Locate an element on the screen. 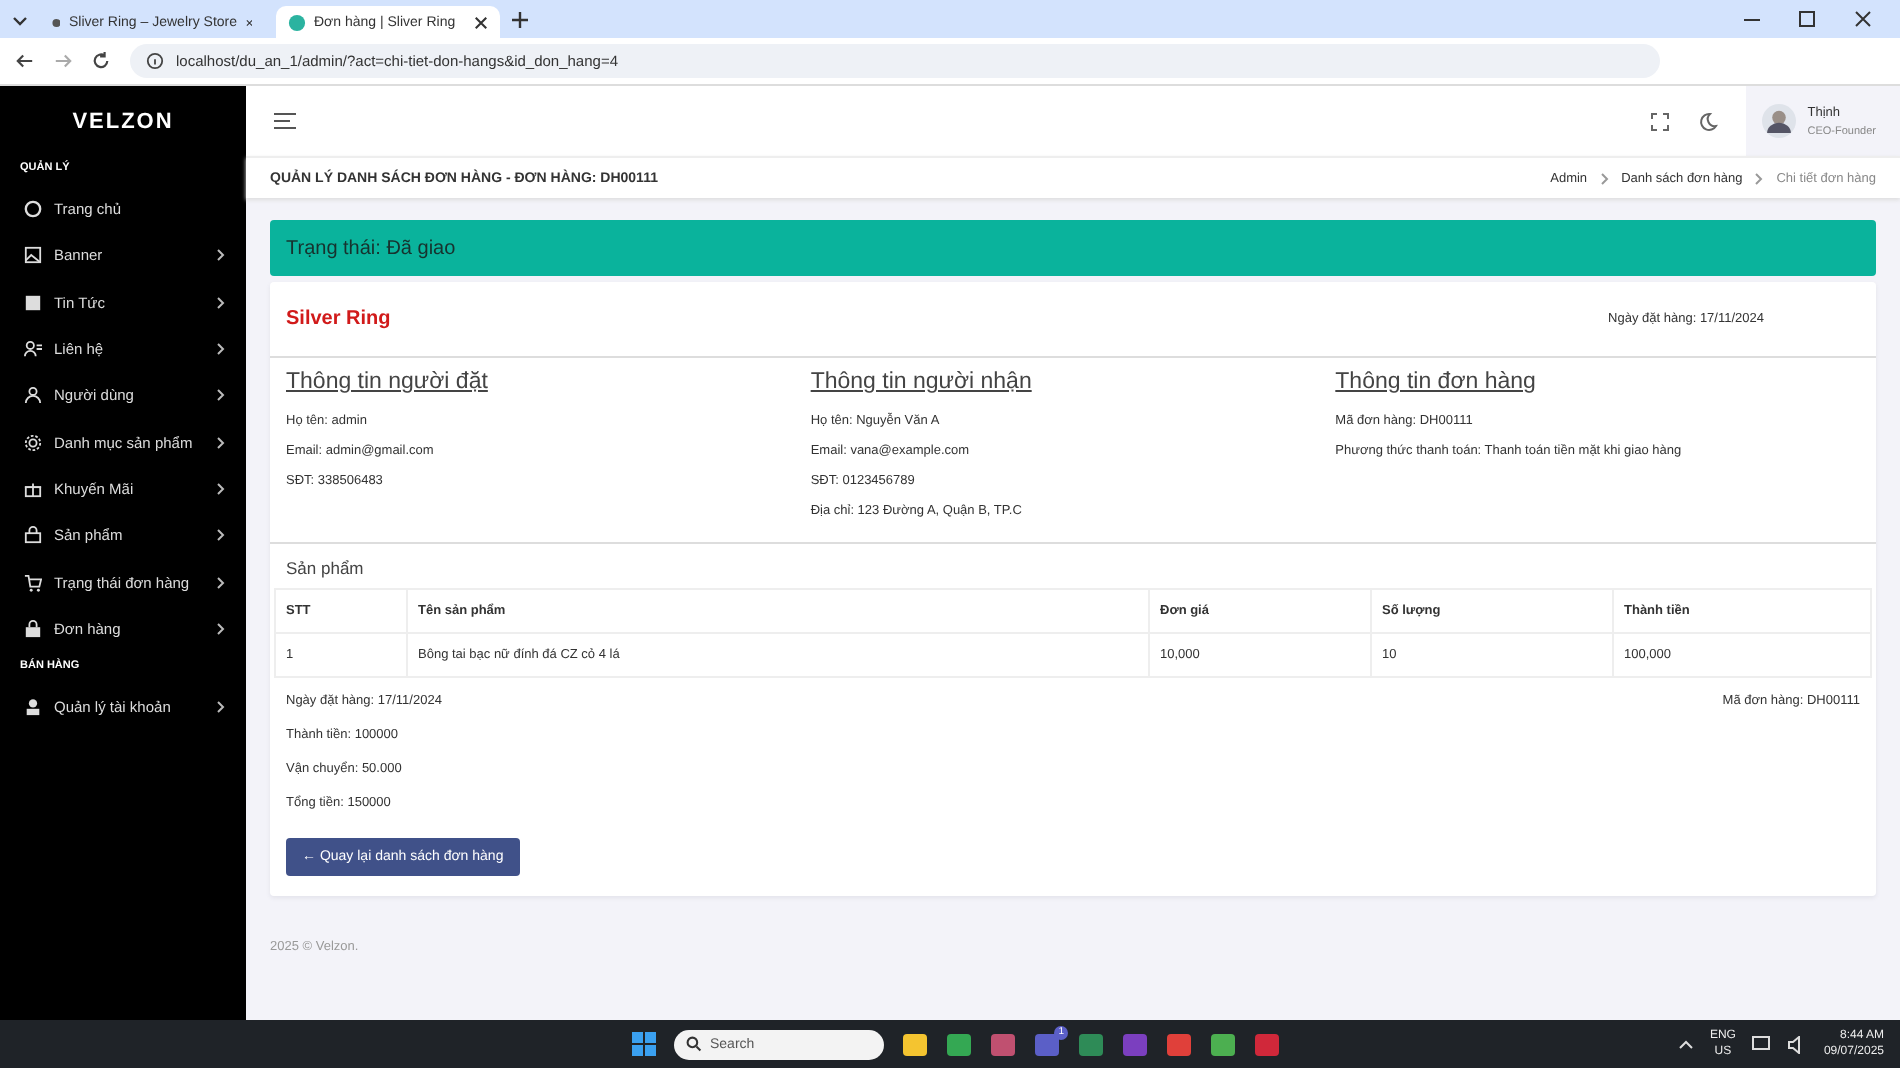 Image resolution: width=1900 pixels, height=1068 pixels. chevron-up-icon is located at coordinates (1685, 1044).